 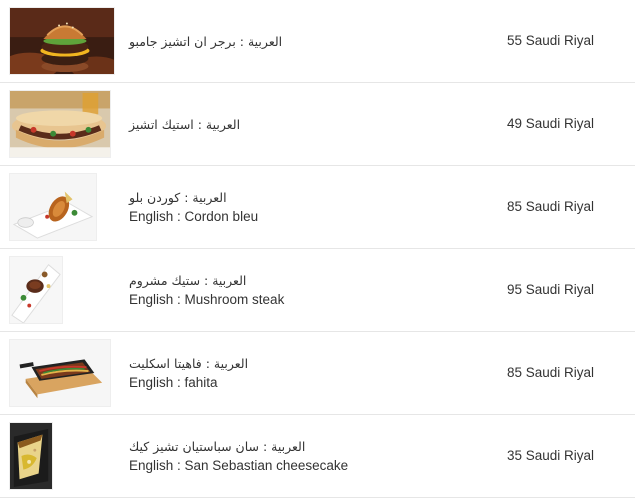 What do you see at coordinates (36, 290) in the screenshot?
I see `mushroom-steak-photo` at bounding box center [36, 290].